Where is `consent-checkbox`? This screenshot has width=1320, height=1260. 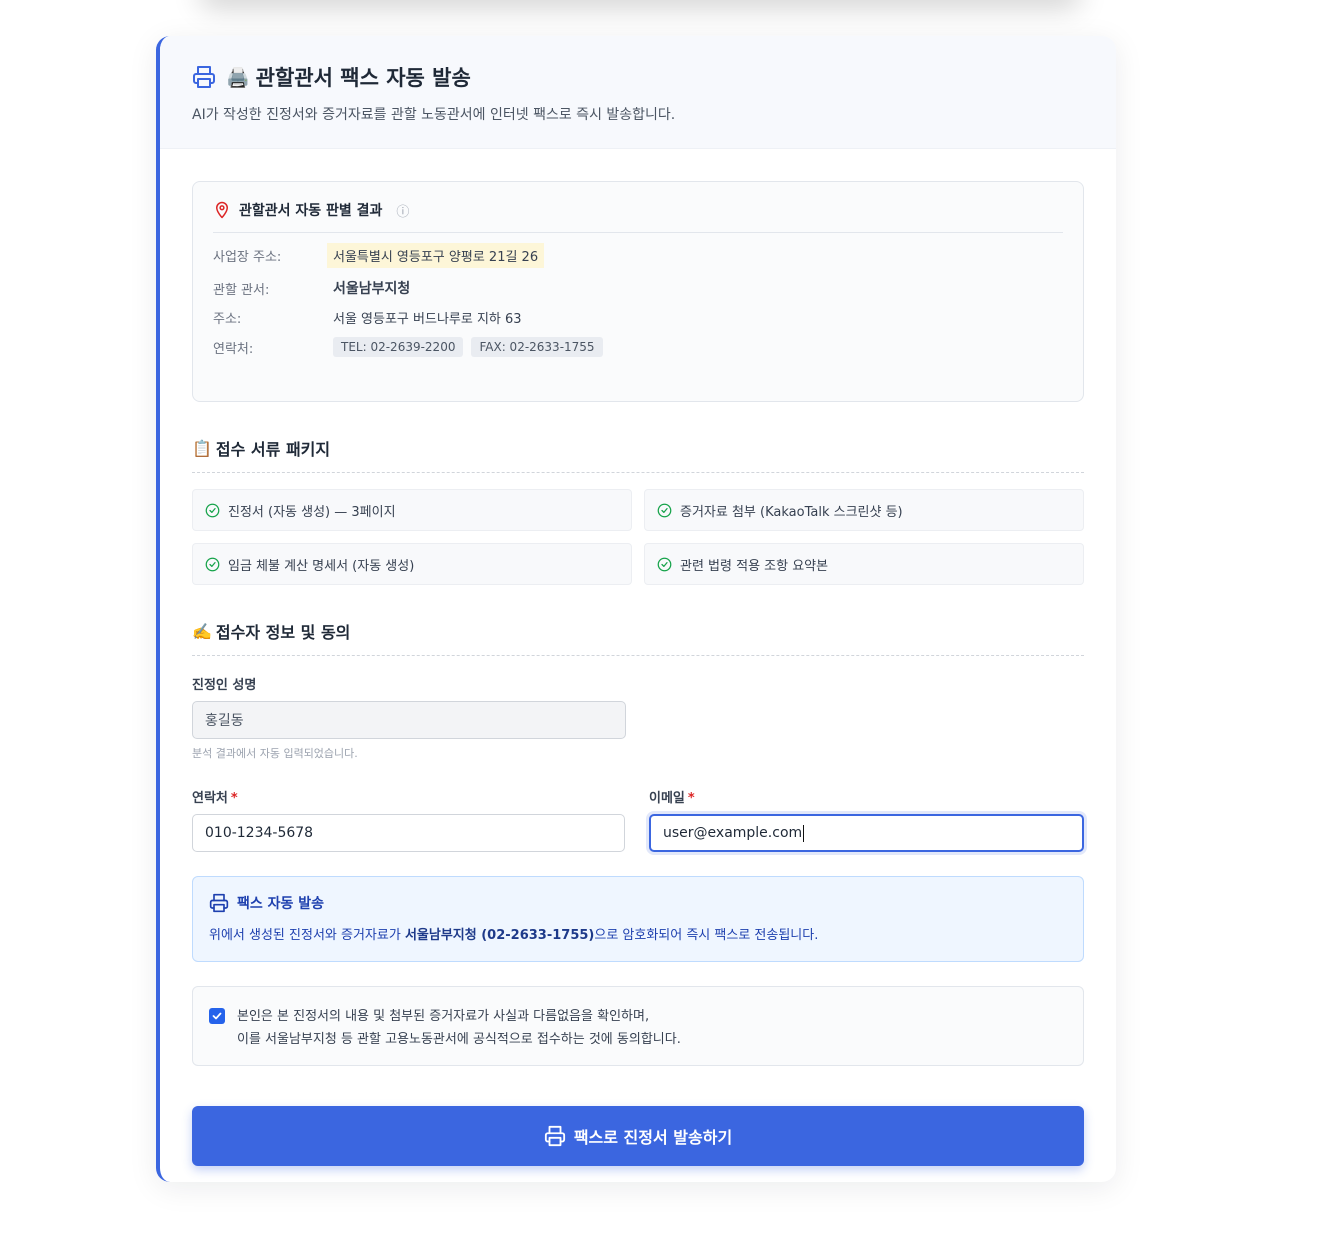 consent-checkbox is located at coordinates (217, 1016).